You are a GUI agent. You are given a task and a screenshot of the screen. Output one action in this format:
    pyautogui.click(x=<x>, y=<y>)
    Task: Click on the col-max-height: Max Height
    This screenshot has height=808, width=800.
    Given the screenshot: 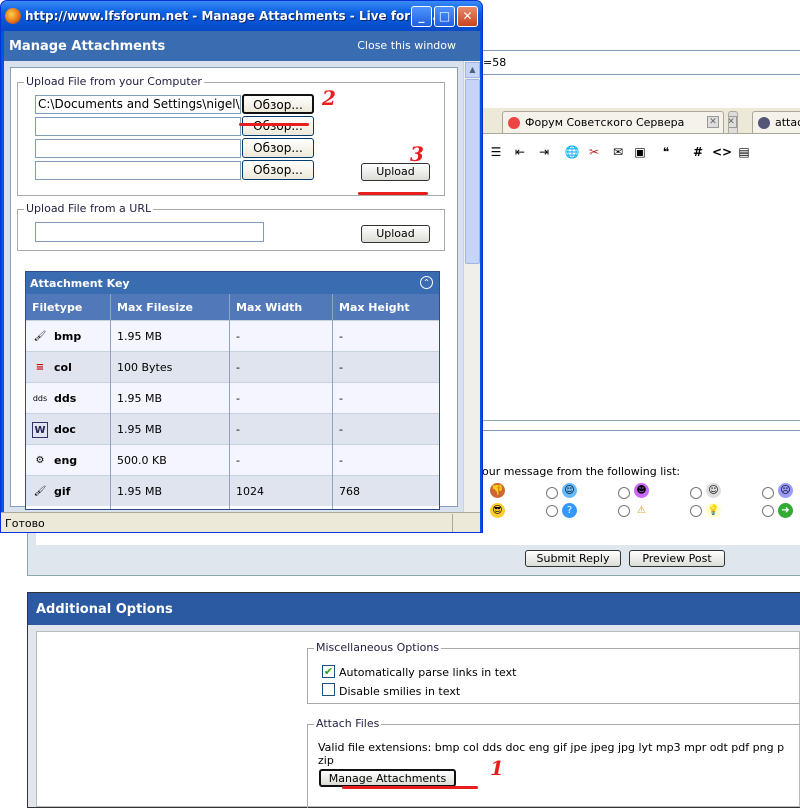 What is the action you would take?
    pyautogui.click(x=374, y=307)
    